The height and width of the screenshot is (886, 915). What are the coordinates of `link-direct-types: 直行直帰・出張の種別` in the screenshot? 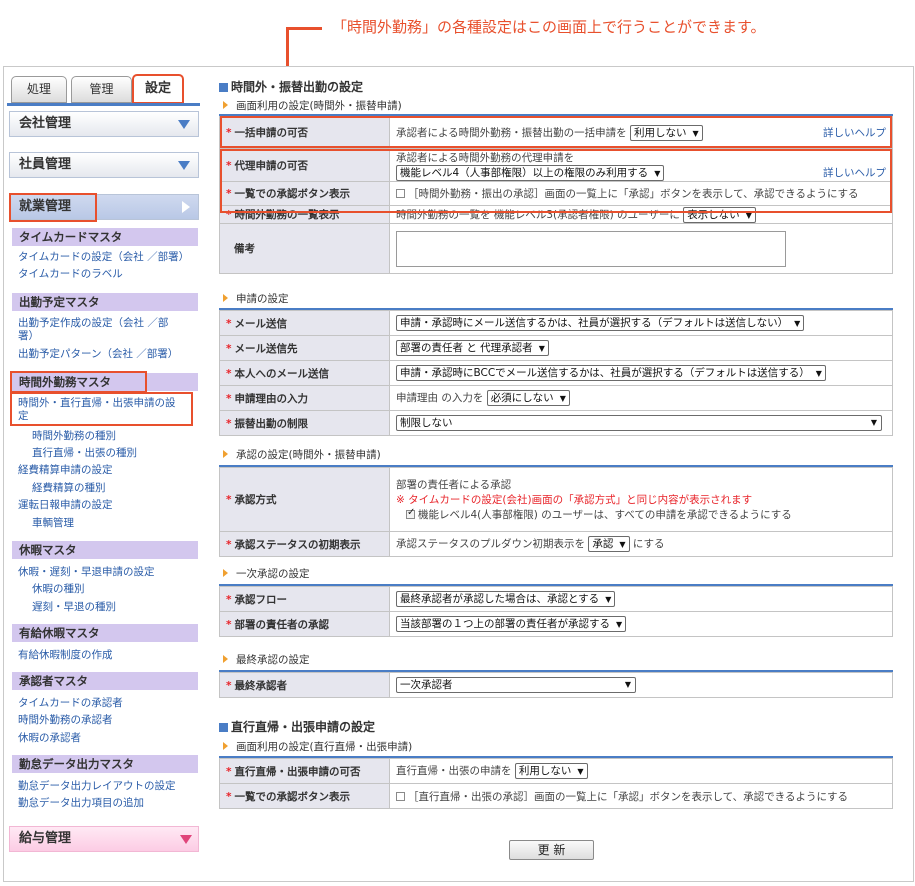 It's located at (84, 453).